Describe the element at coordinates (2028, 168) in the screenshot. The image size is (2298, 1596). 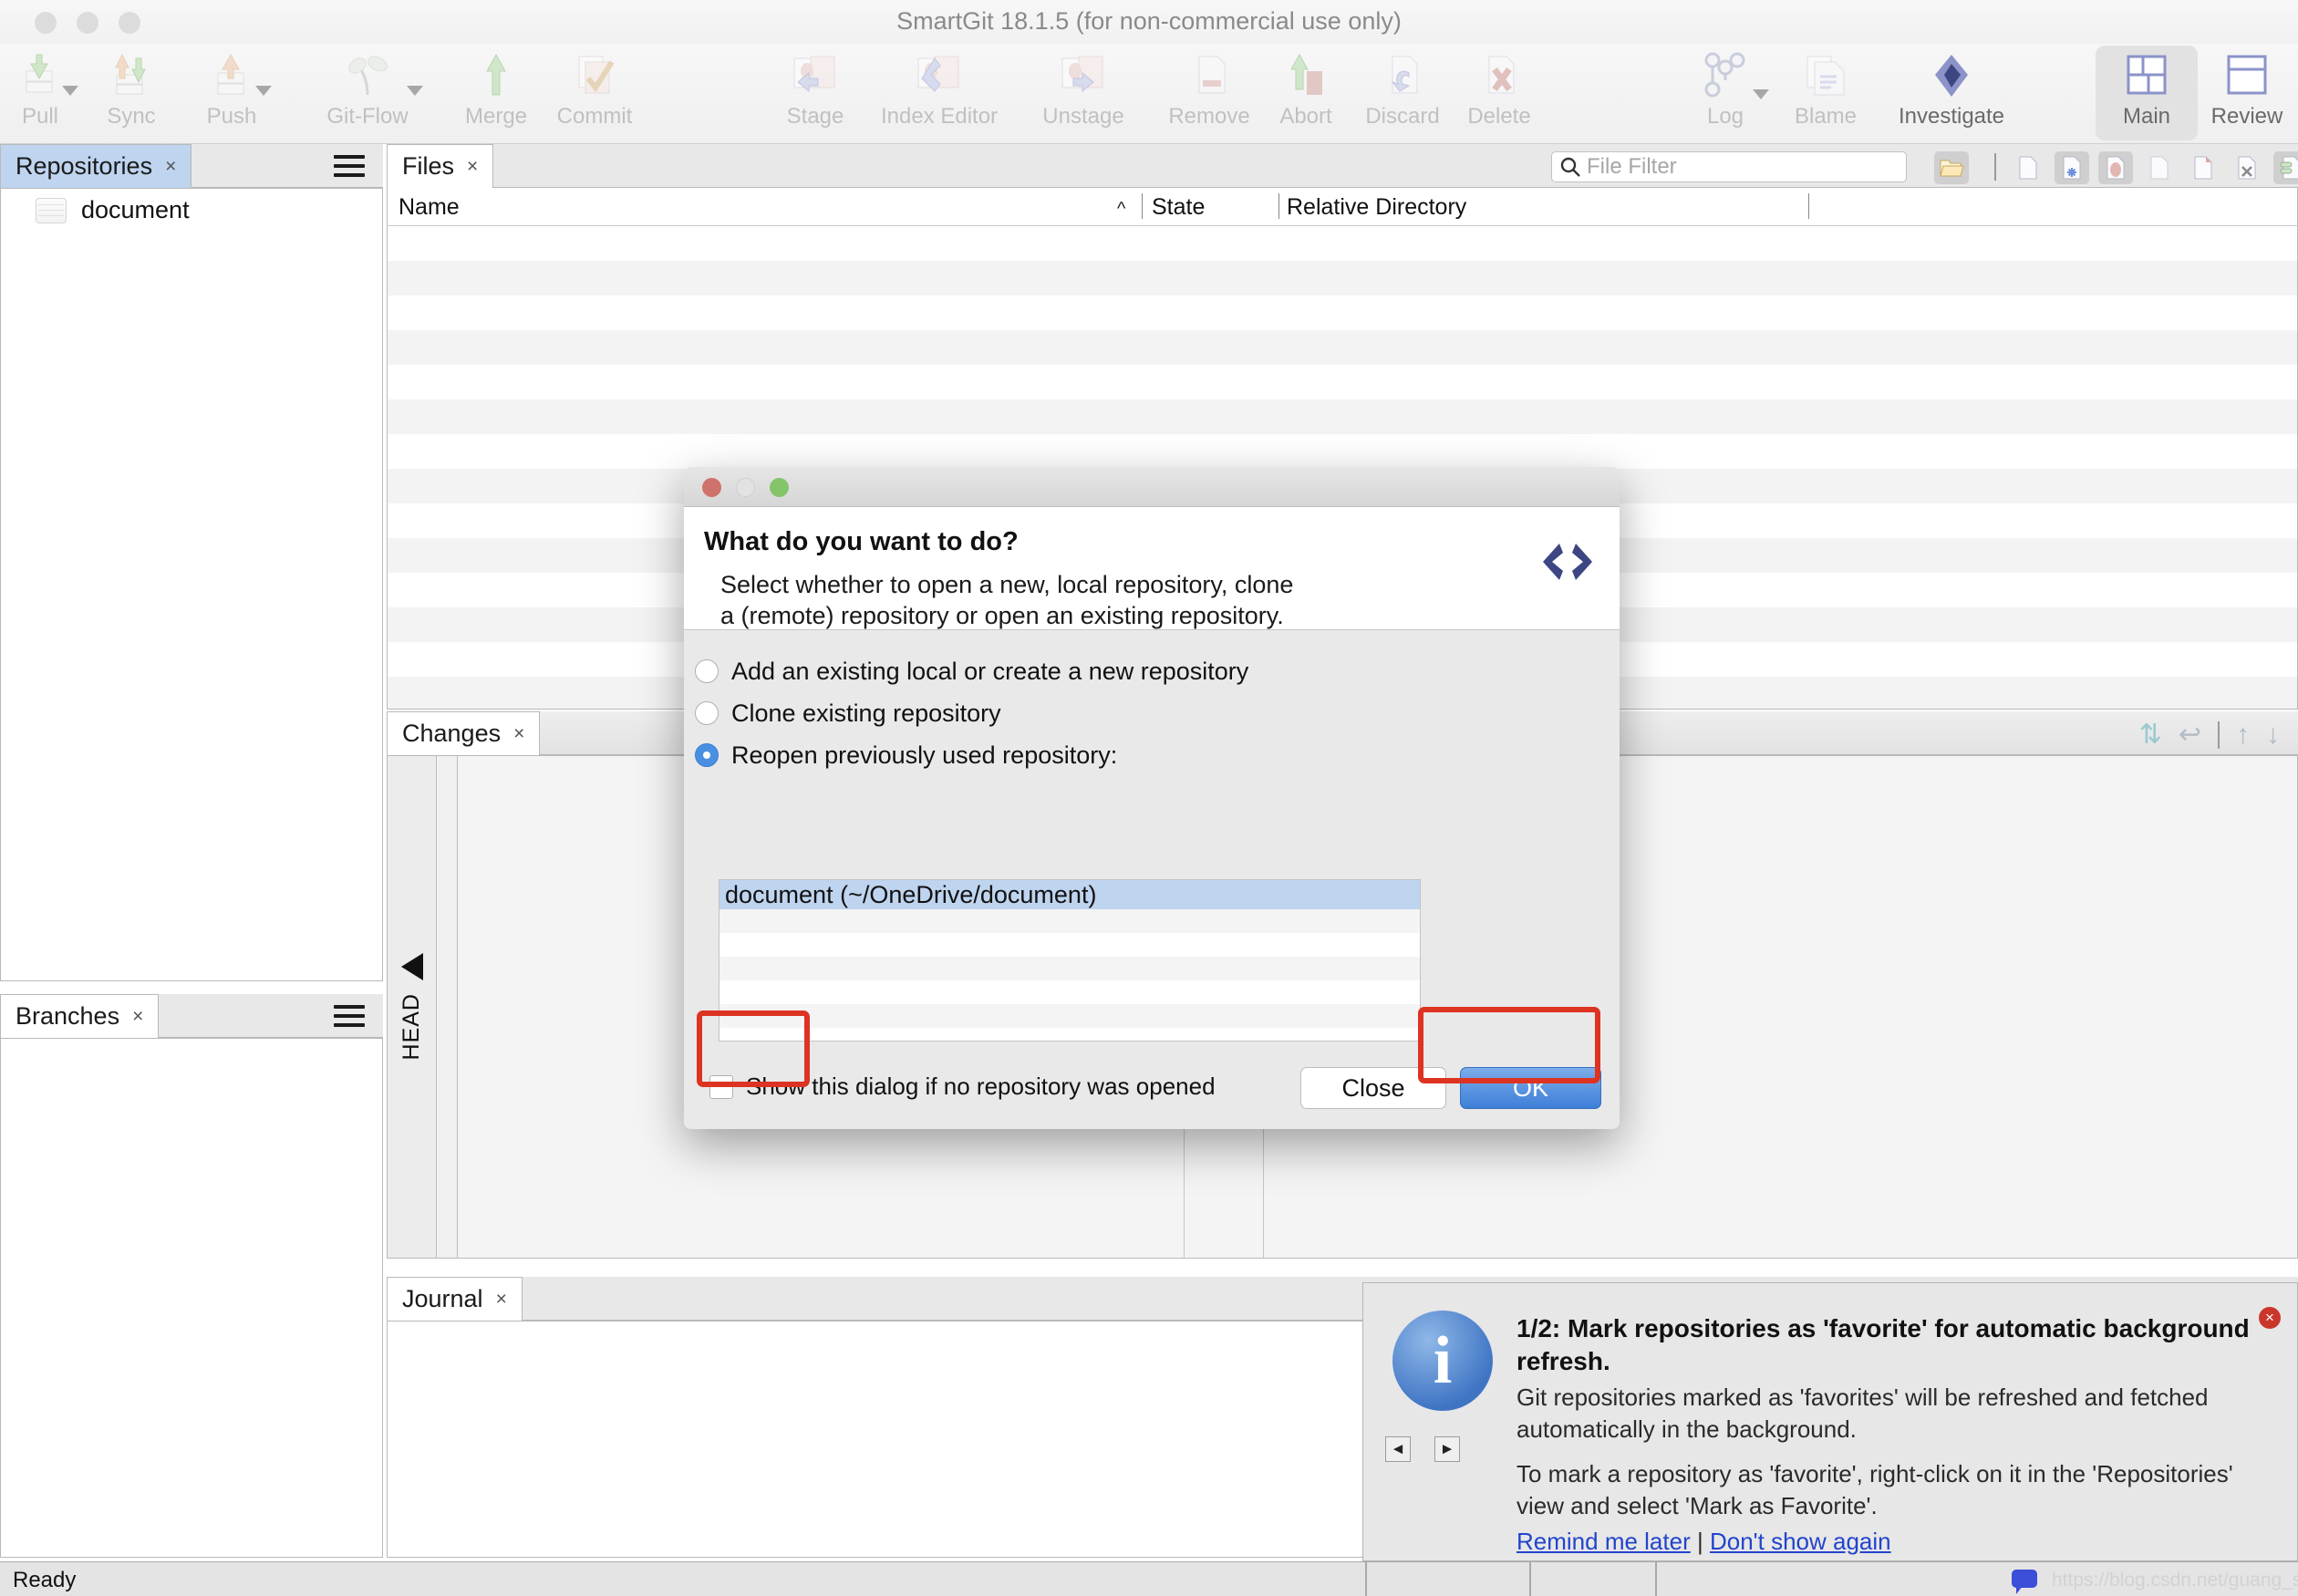
I see `new-file-icon` at that location.